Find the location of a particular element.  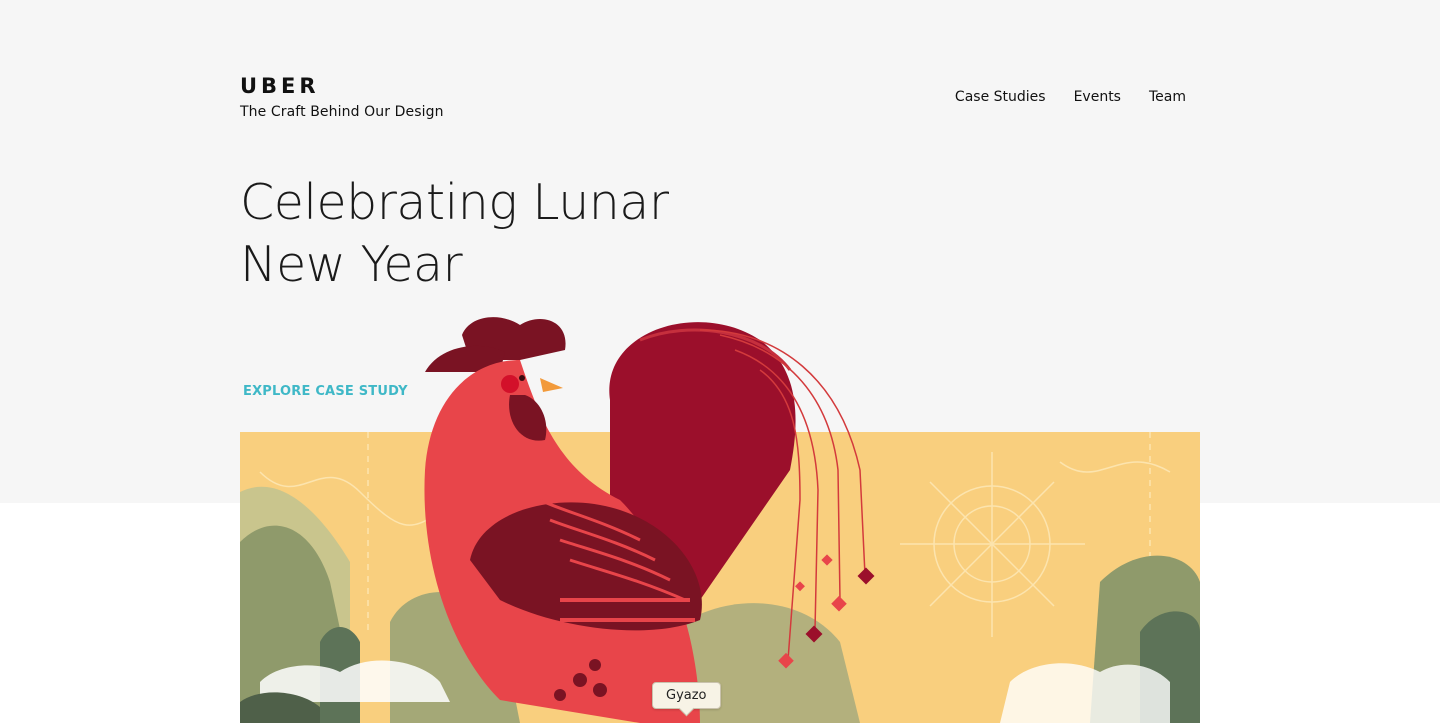

nav-events: Events is located at coordinates (1097, 97).